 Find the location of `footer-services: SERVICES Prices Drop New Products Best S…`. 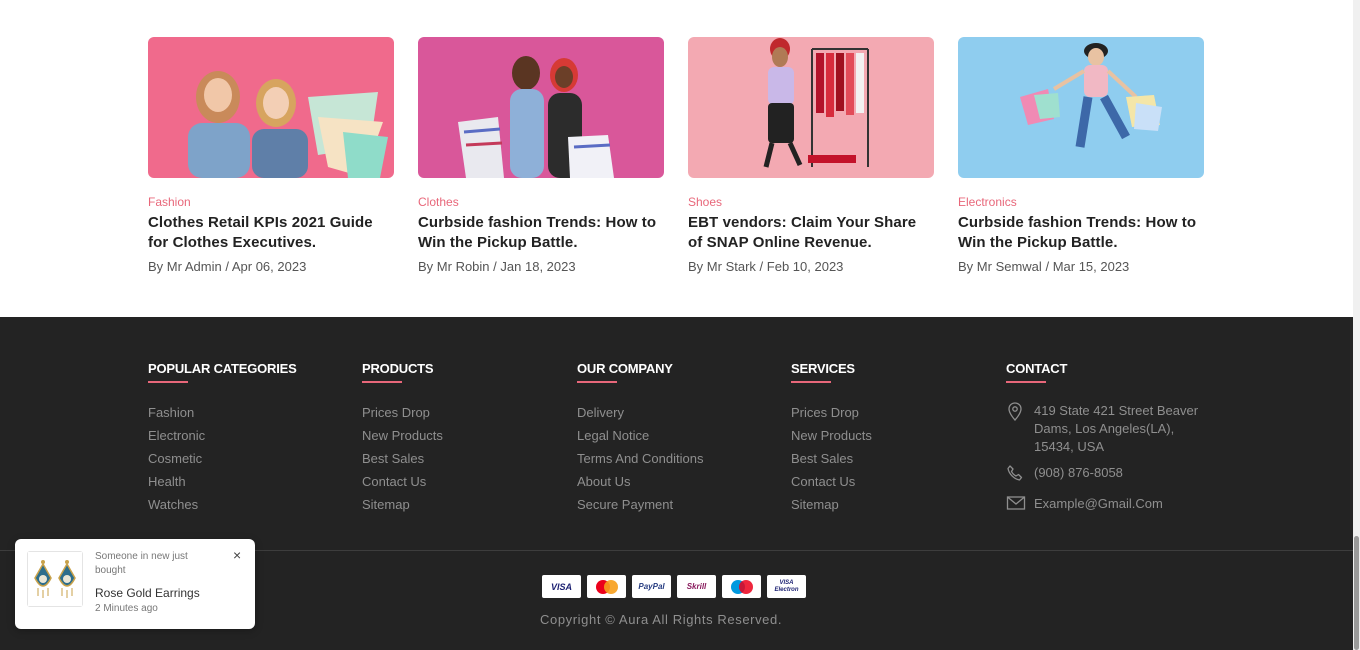

footer-services: SERVICES Prices Drop New Products Best S… is located at coordinates (831, 438).